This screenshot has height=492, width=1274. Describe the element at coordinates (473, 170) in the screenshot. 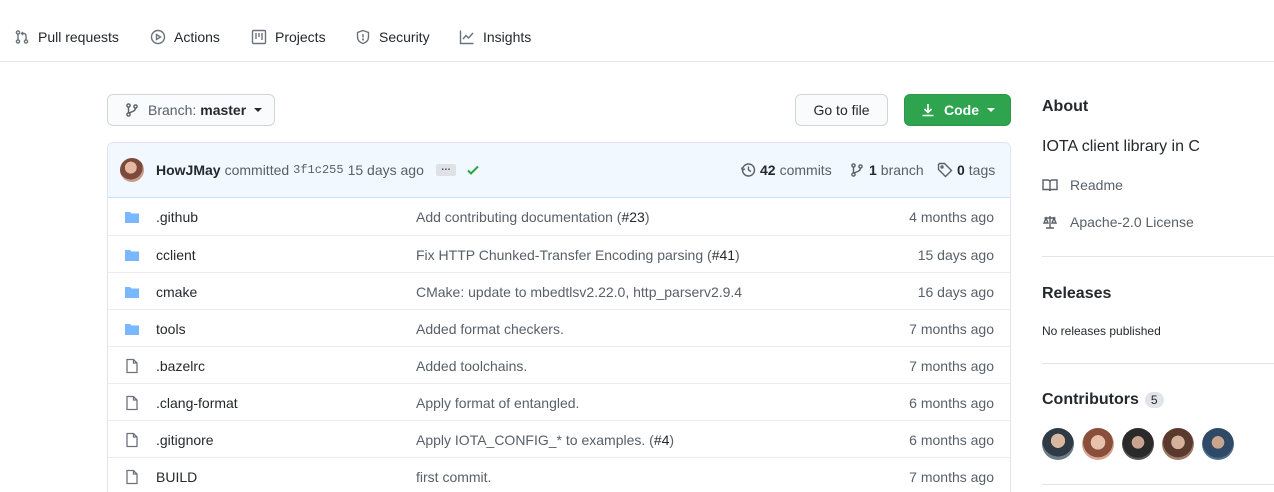

I see `check-icon` at that location.